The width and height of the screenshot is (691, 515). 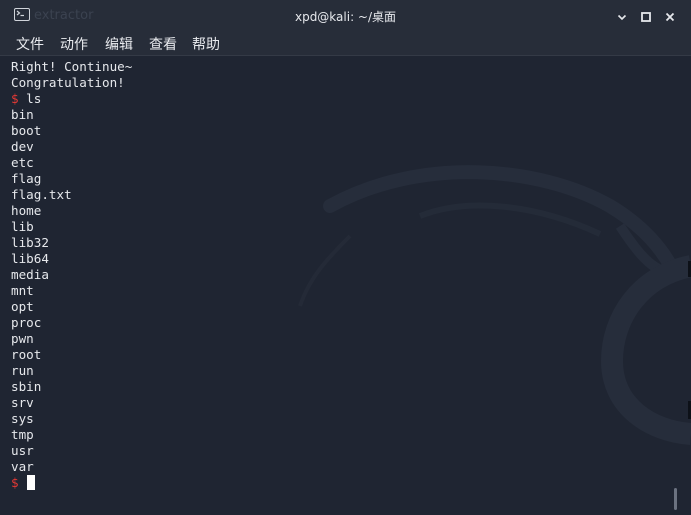 I want to click on terminal-output-line: Right! Continue~, so click(x=72, y=66).